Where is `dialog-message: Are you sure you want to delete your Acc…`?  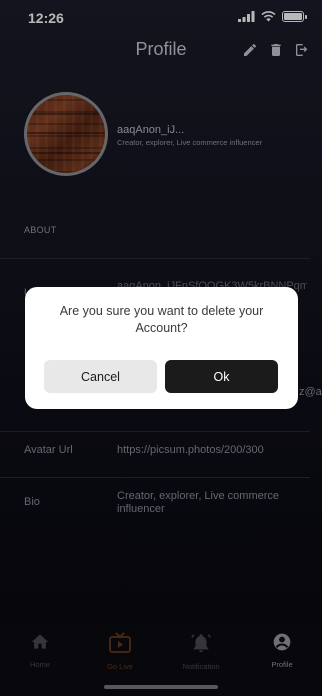 dialog-message: Are you sure you want to delete your Acc… is located at coordinates (161, 319).